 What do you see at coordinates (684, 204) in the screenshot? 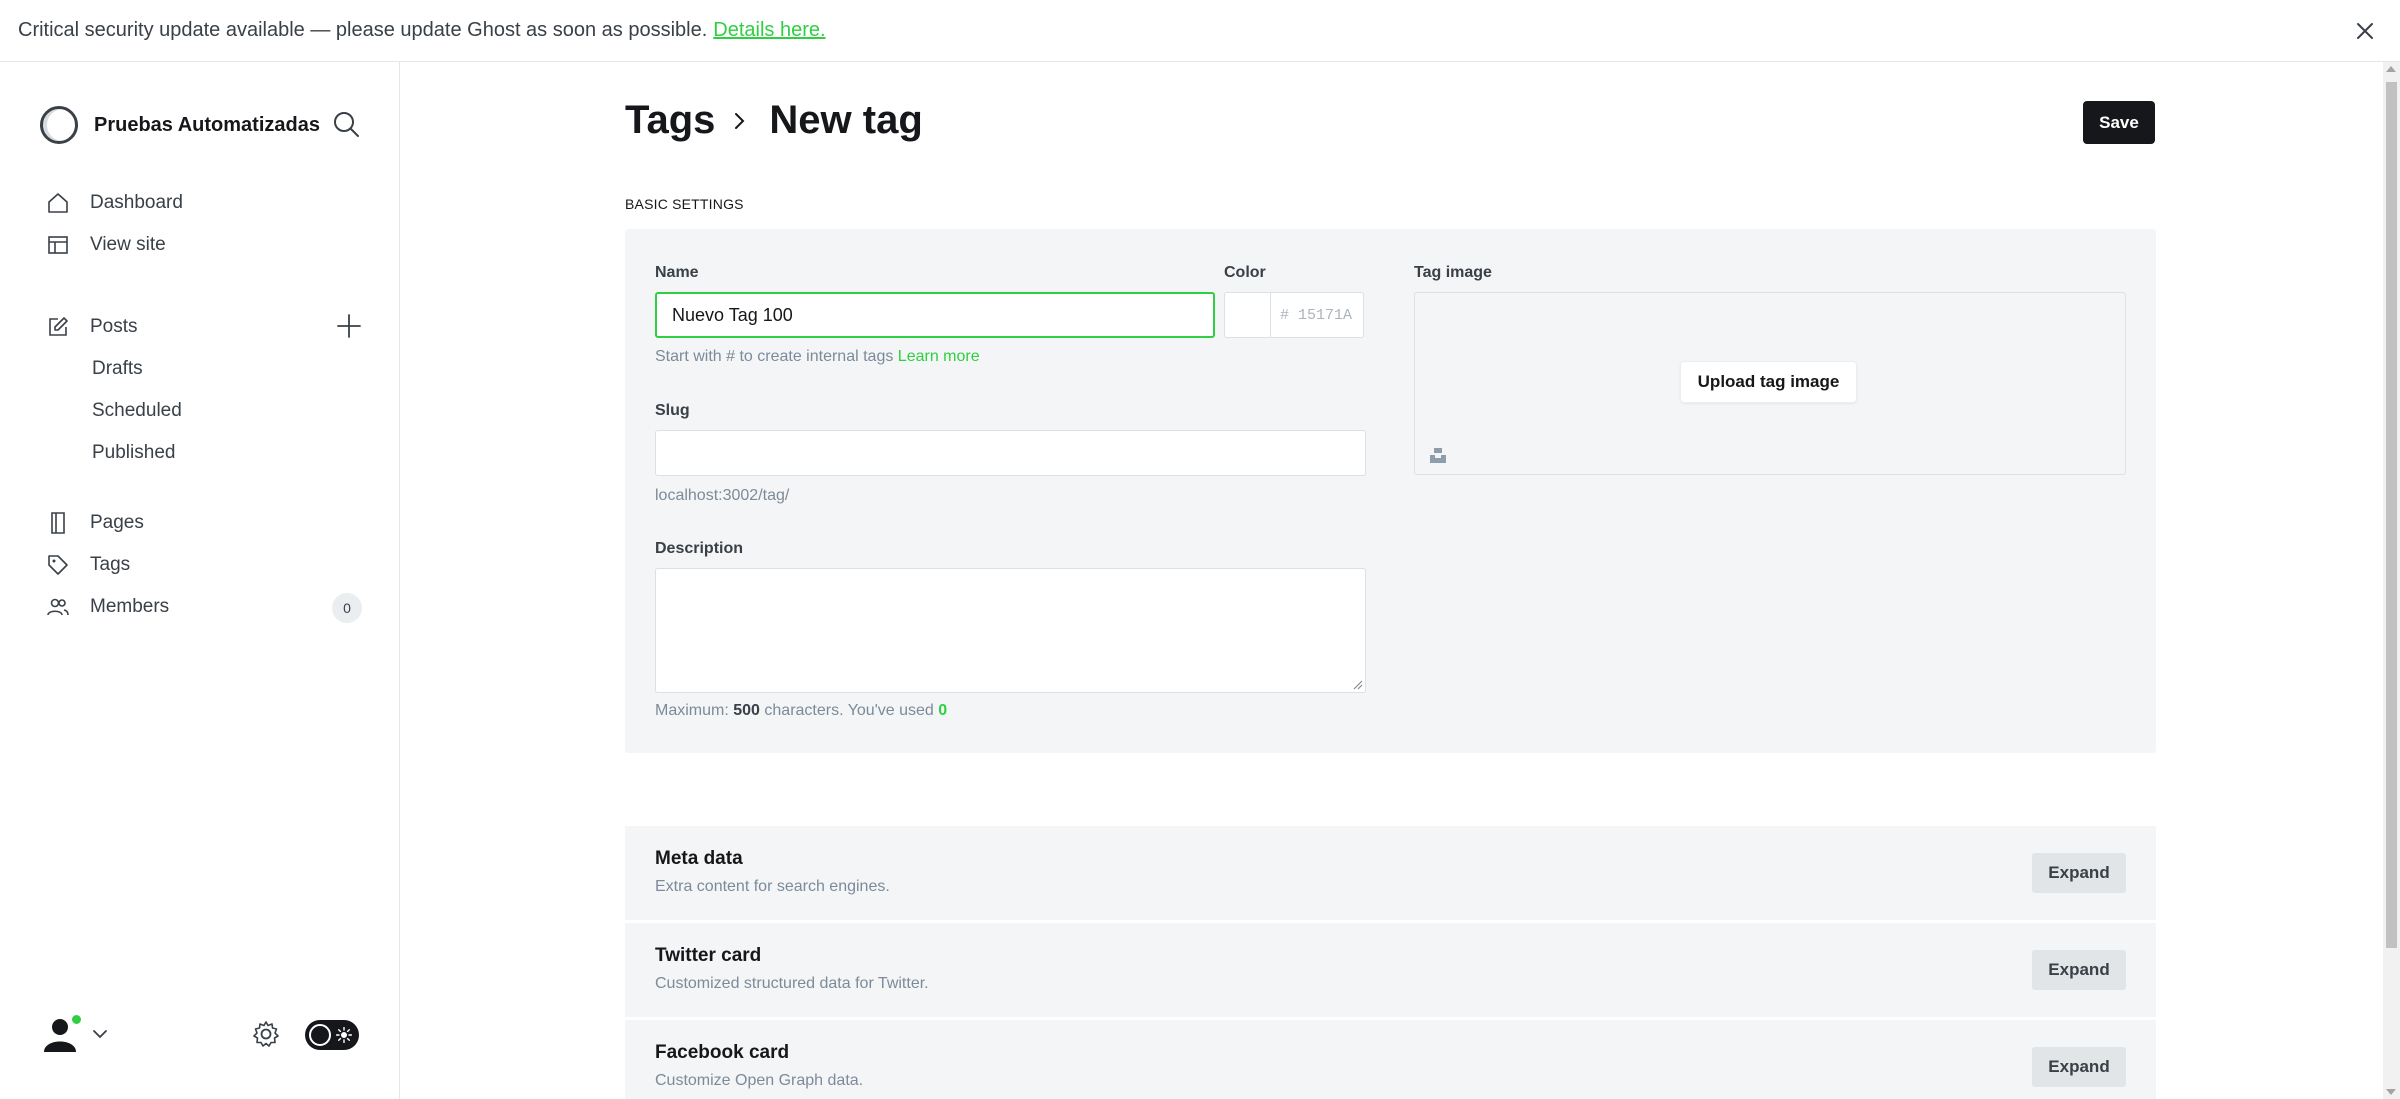
I see `basic-settings-heading: BASIC SETTINGS` at bounding box center [684, 204].